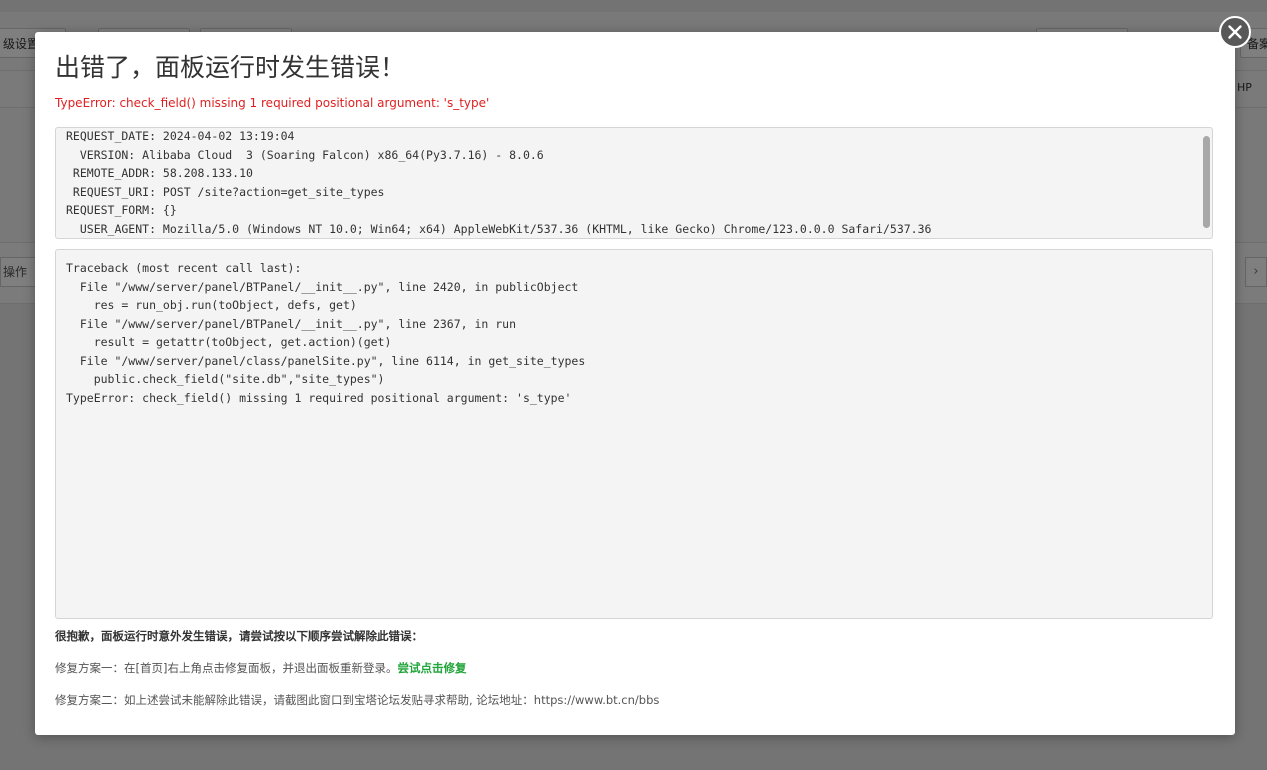 The image size is (1267, 770). Describe the element at coordinates (230, 67) in the screenshot. I see `dialog-title: 出错了，面板运行时发生错误！` at that location.